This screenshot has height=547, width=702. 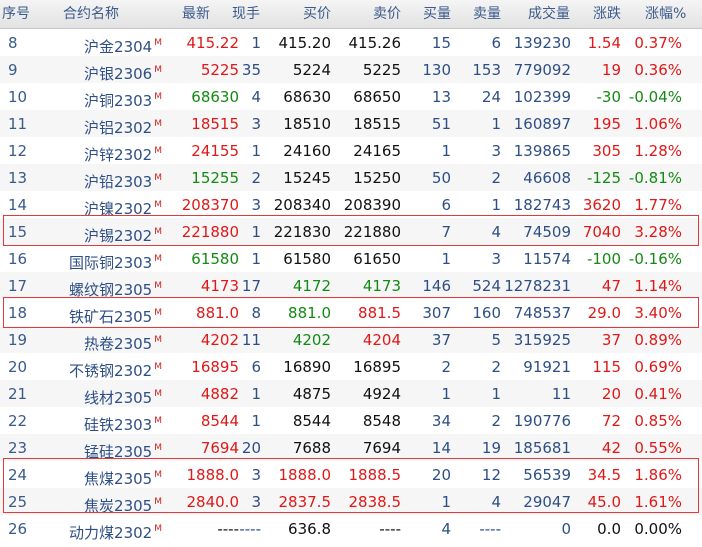 I want to click on cell-last: 5225, so click(x=219, y=70).